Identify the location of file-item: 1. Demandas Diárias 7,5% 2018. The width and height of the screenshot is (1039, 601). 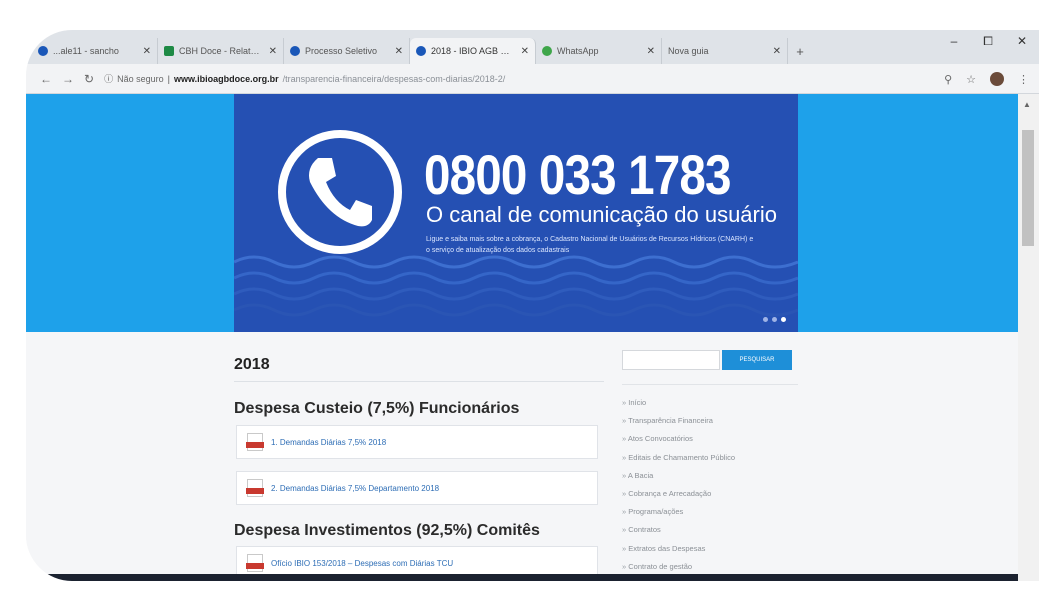
(417, 442).